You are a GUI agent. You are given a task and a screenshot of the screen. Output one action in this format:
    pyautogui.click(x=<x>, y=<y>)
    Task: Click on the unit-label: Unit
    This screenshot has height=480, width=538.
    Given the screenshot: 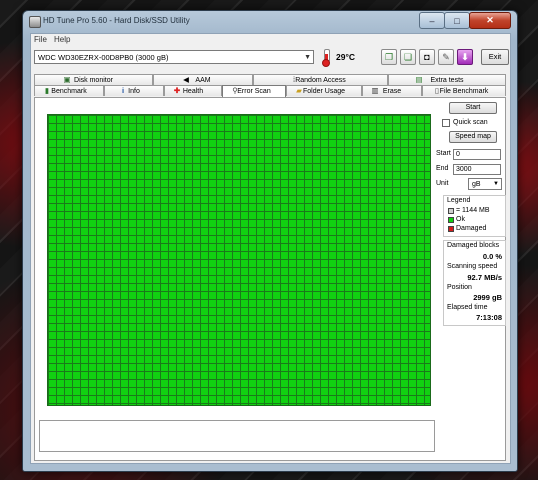 What is the action you would take?
    pyautogui.click(x=442, y=183)
    